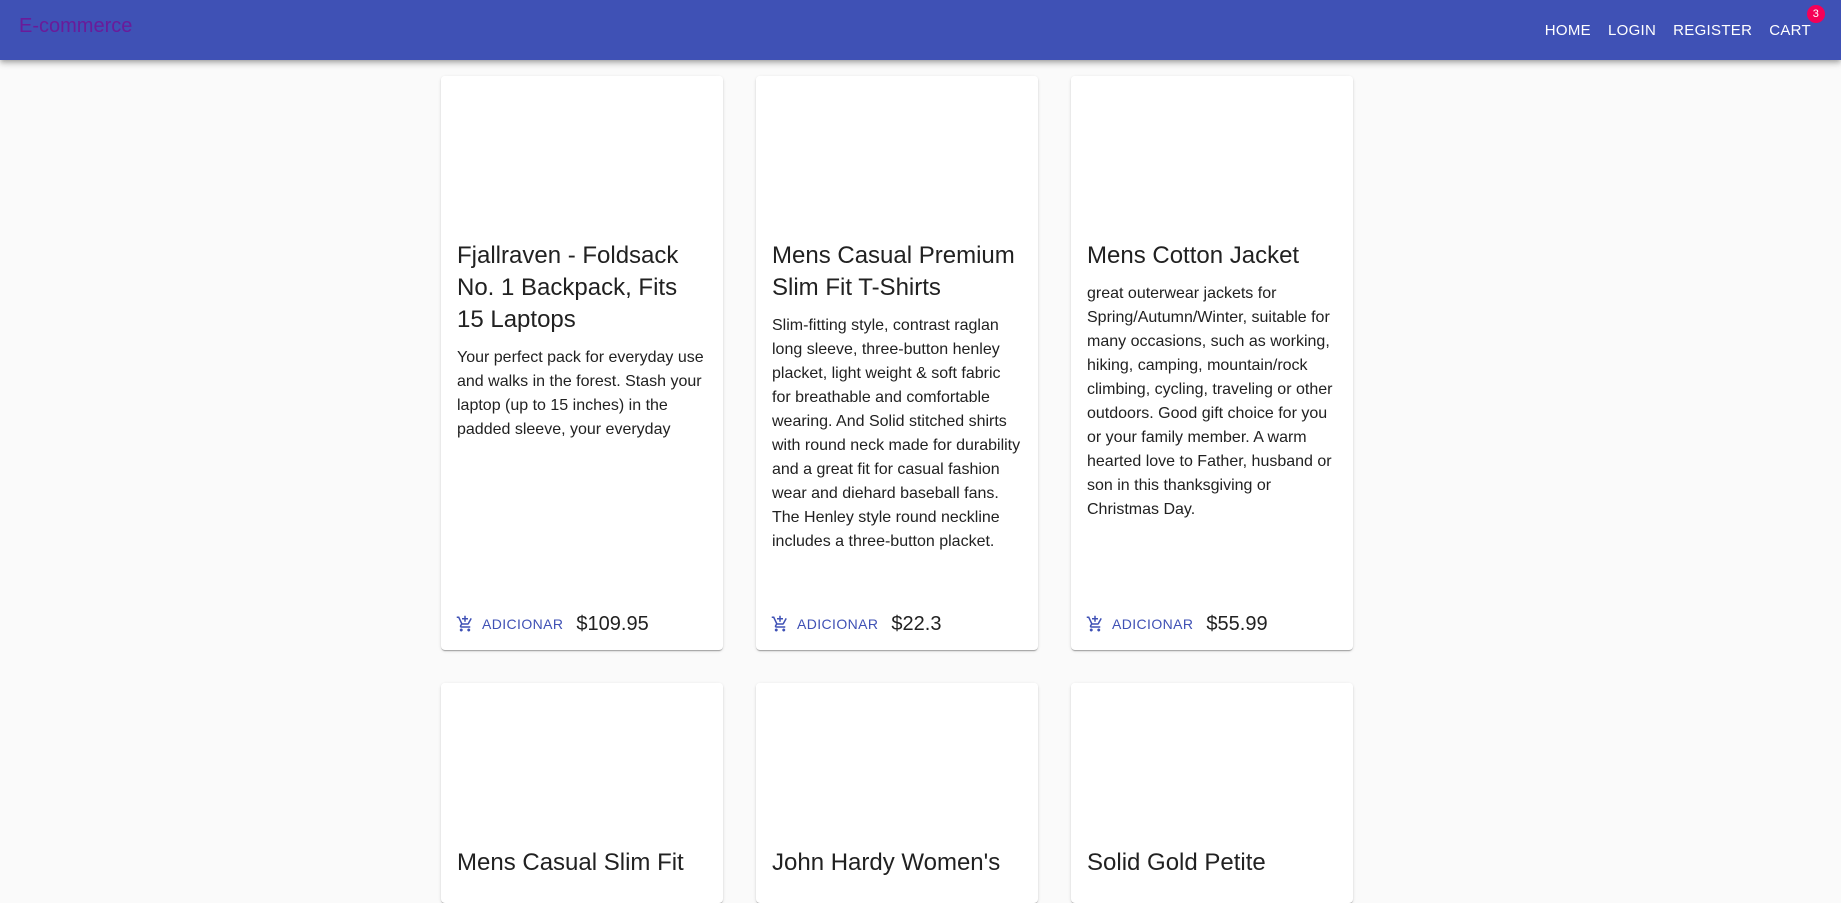 The width and height of the screenshot is (1841, 903). What do you see at coordinates (1237, 623) in the screenshot?
I see `product-price: $55.99` at bounding box center [1237, 623].